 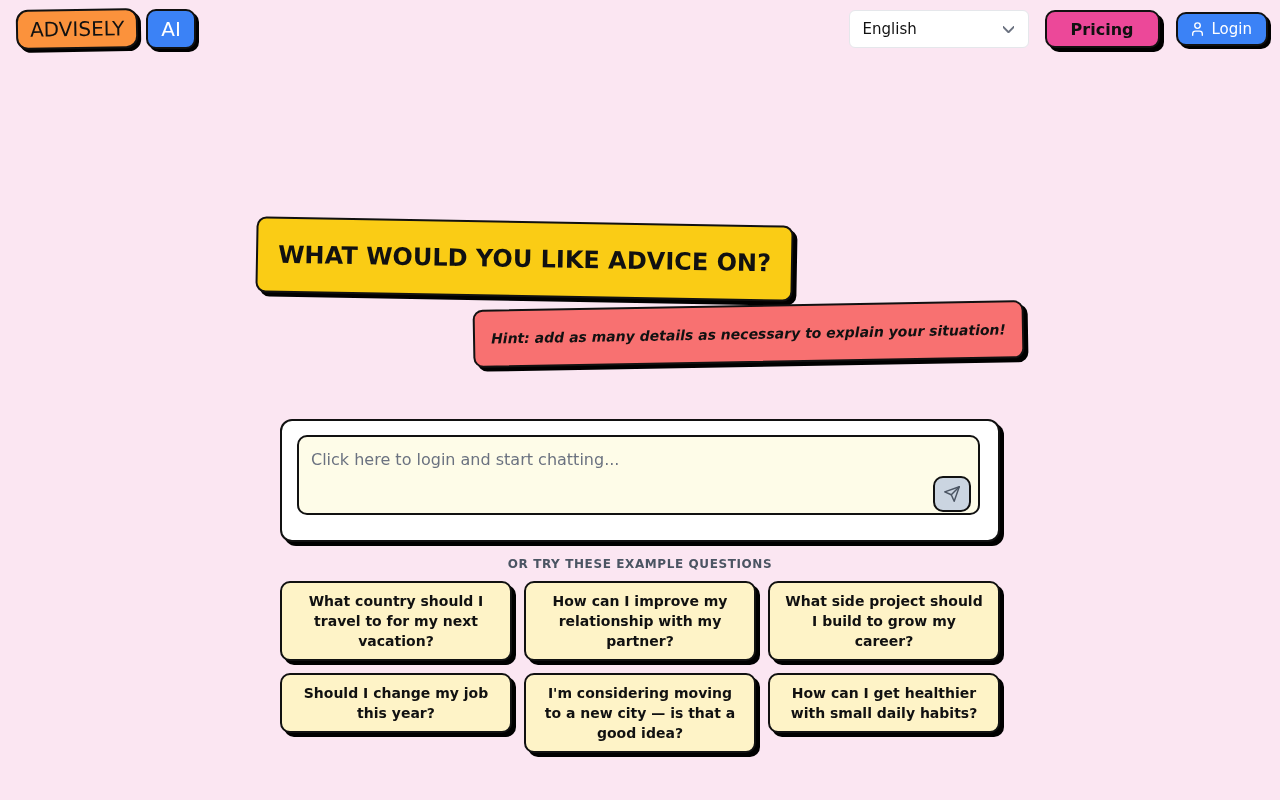 What do you see at coordinates (524, 259) in the screenshot?
I see `page-heading: WHAT WOULD YOU LIKE ADVICE ON?` at bounding box center [524, 259].